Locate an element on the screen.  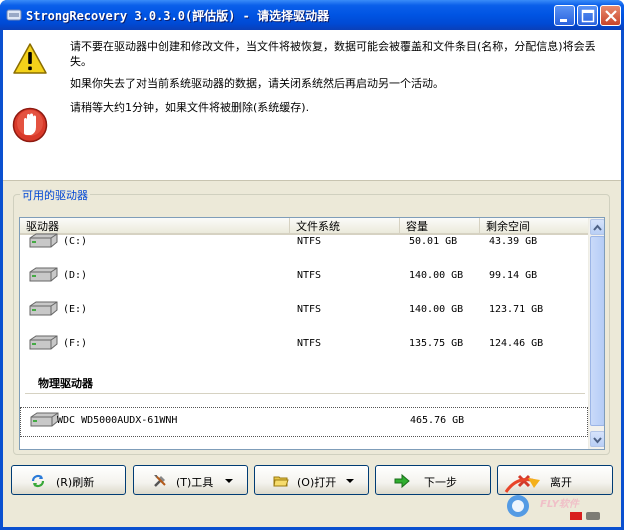
minimize-icon is located at coordinates (563, 20).